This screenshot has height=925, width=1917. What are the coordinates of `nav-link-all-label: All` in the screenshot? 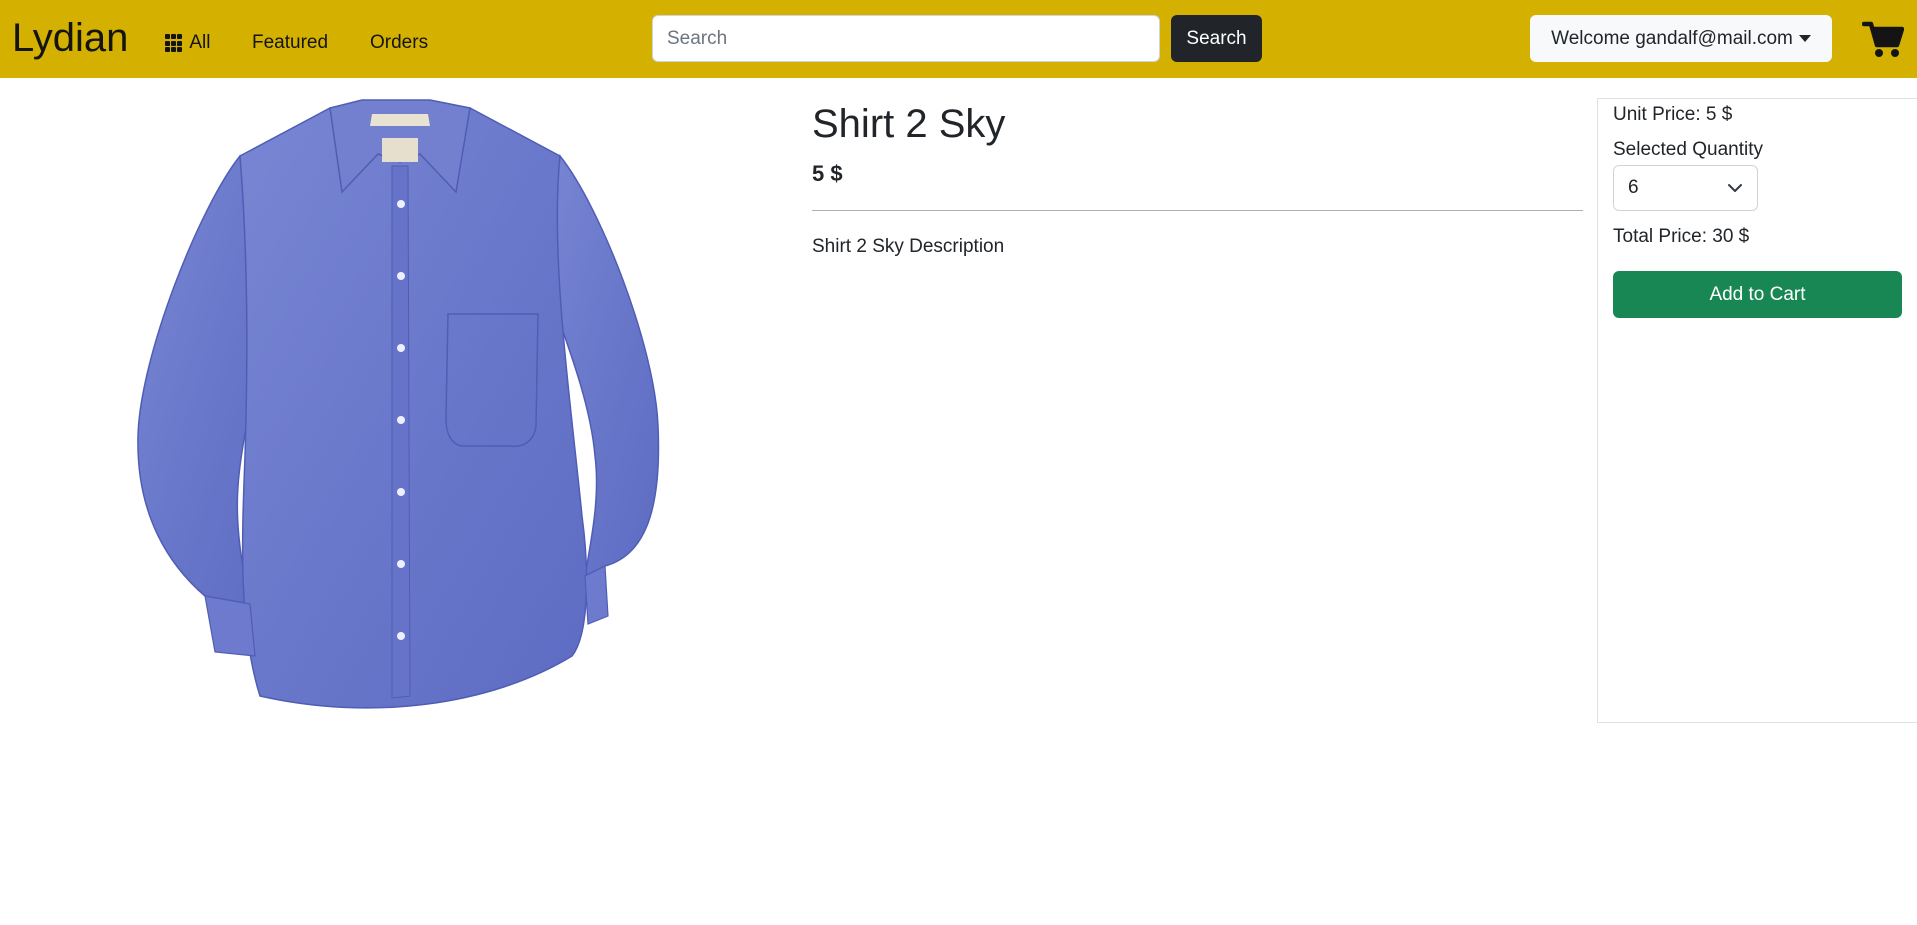 It's located at (200, 42).